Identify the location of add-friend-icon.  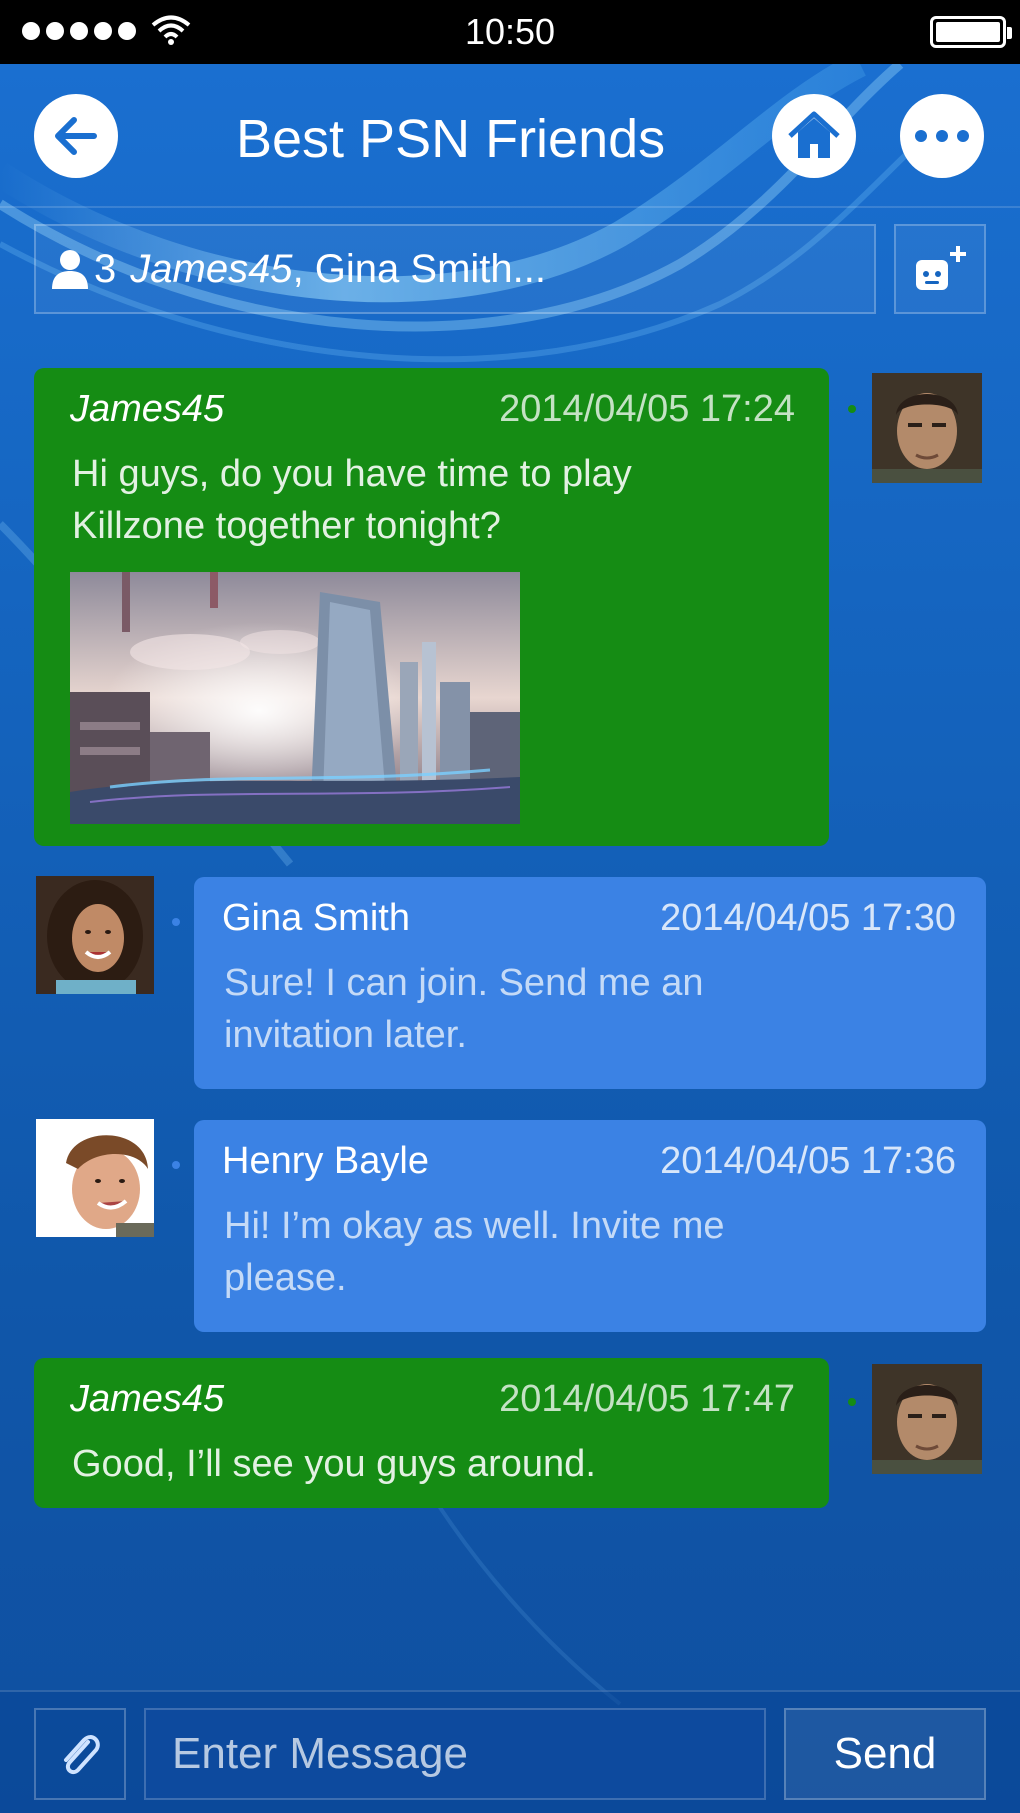
(941, 268).